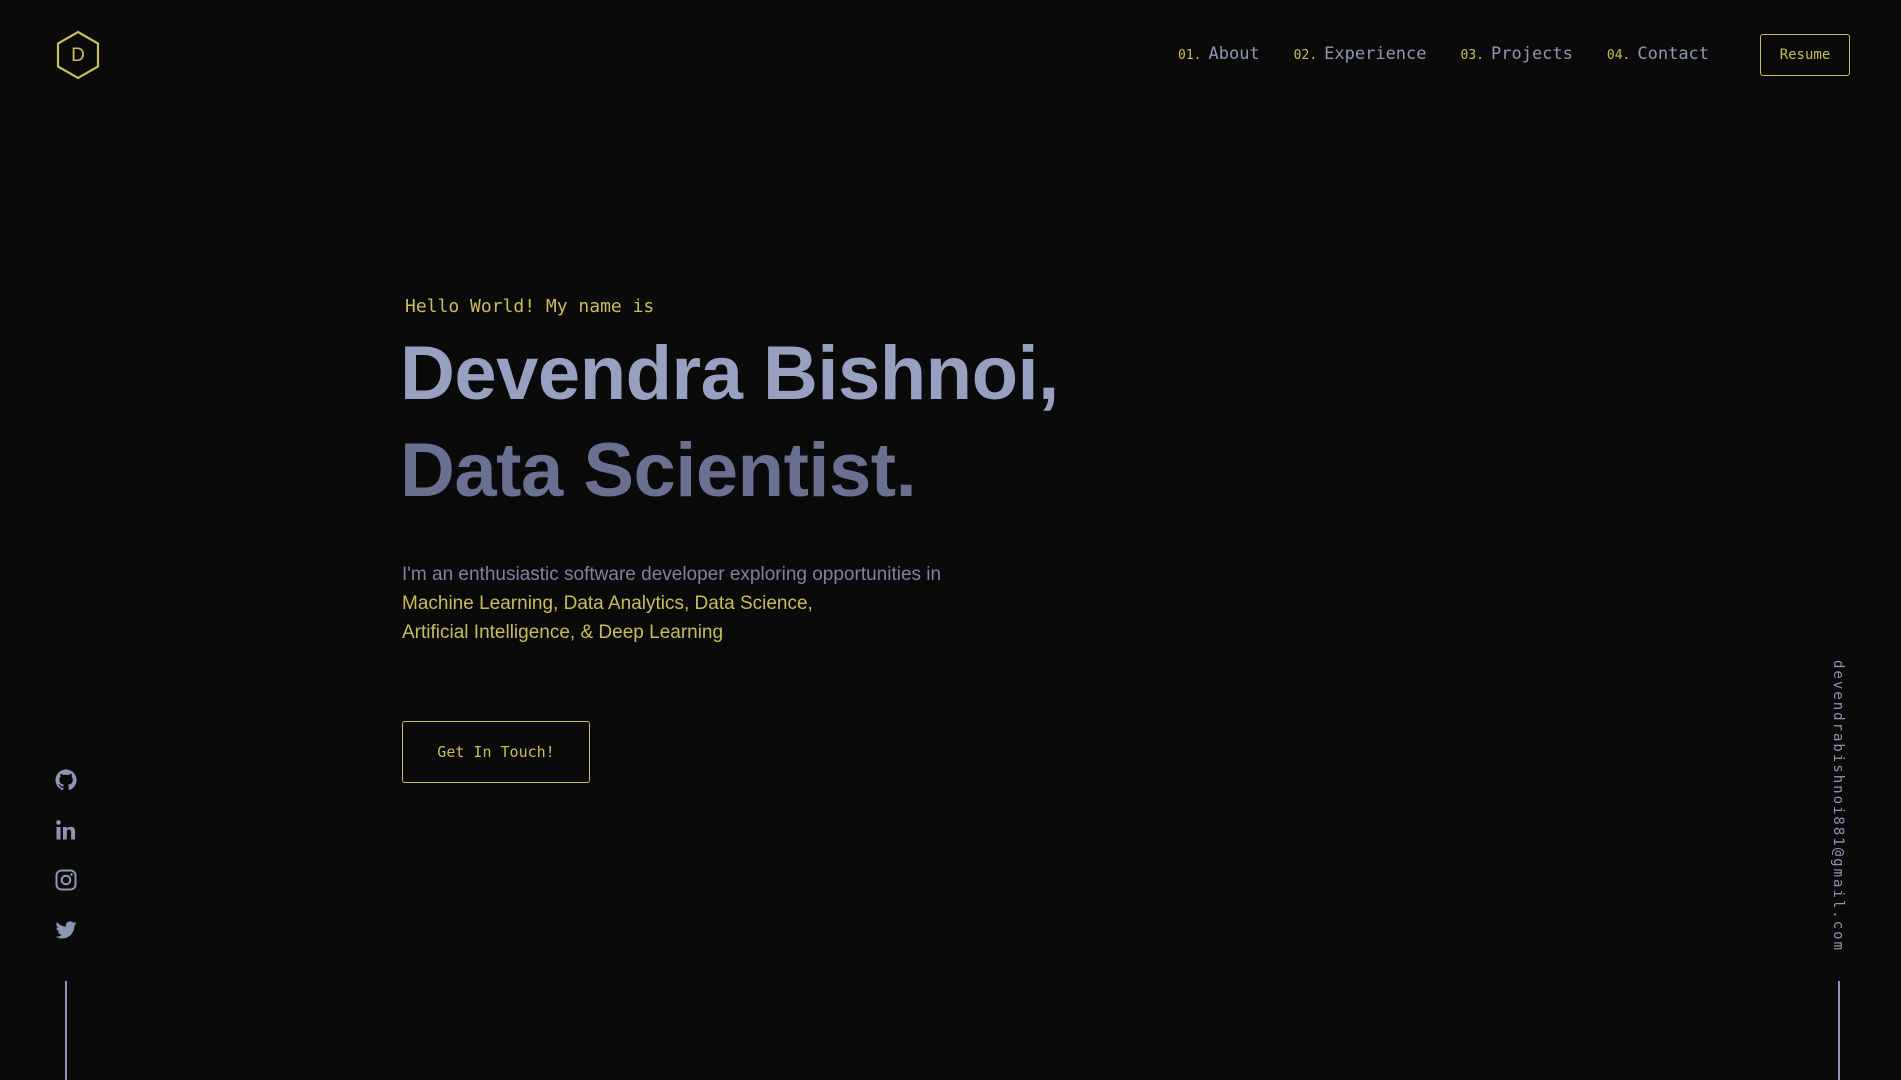  I want to click on social-links, so click(66, 868).